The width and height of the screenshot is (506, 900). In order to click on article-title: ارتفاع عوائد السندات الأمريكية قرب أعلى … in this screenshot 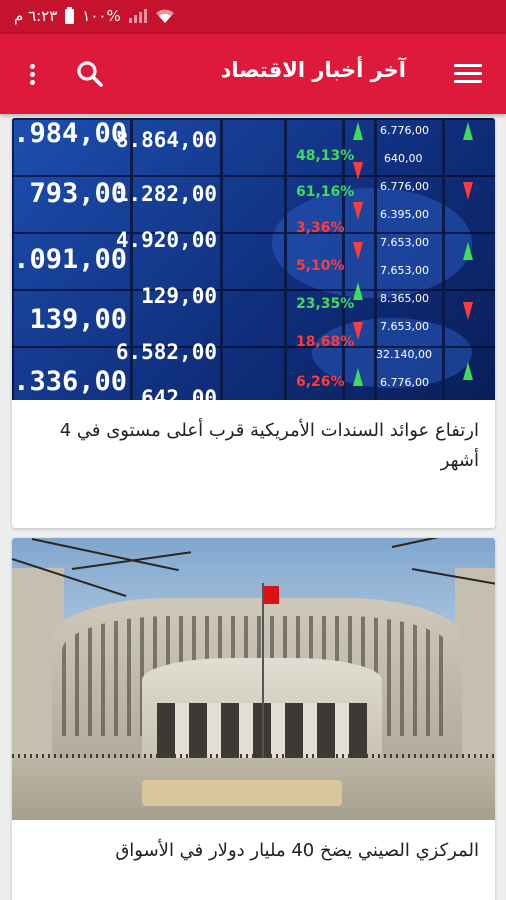, I will do `click(253, 446)`.